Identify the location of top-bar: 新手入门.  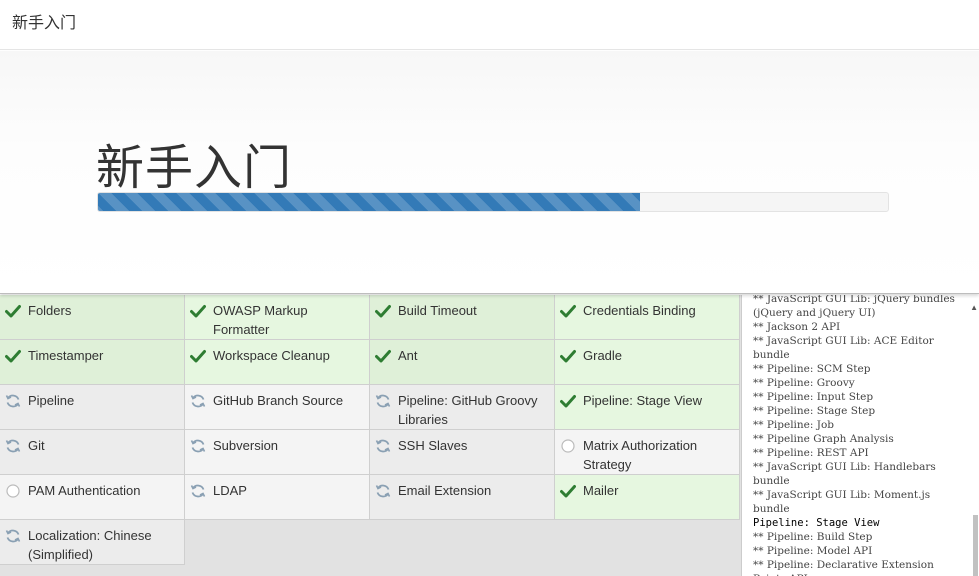
(489, 25).